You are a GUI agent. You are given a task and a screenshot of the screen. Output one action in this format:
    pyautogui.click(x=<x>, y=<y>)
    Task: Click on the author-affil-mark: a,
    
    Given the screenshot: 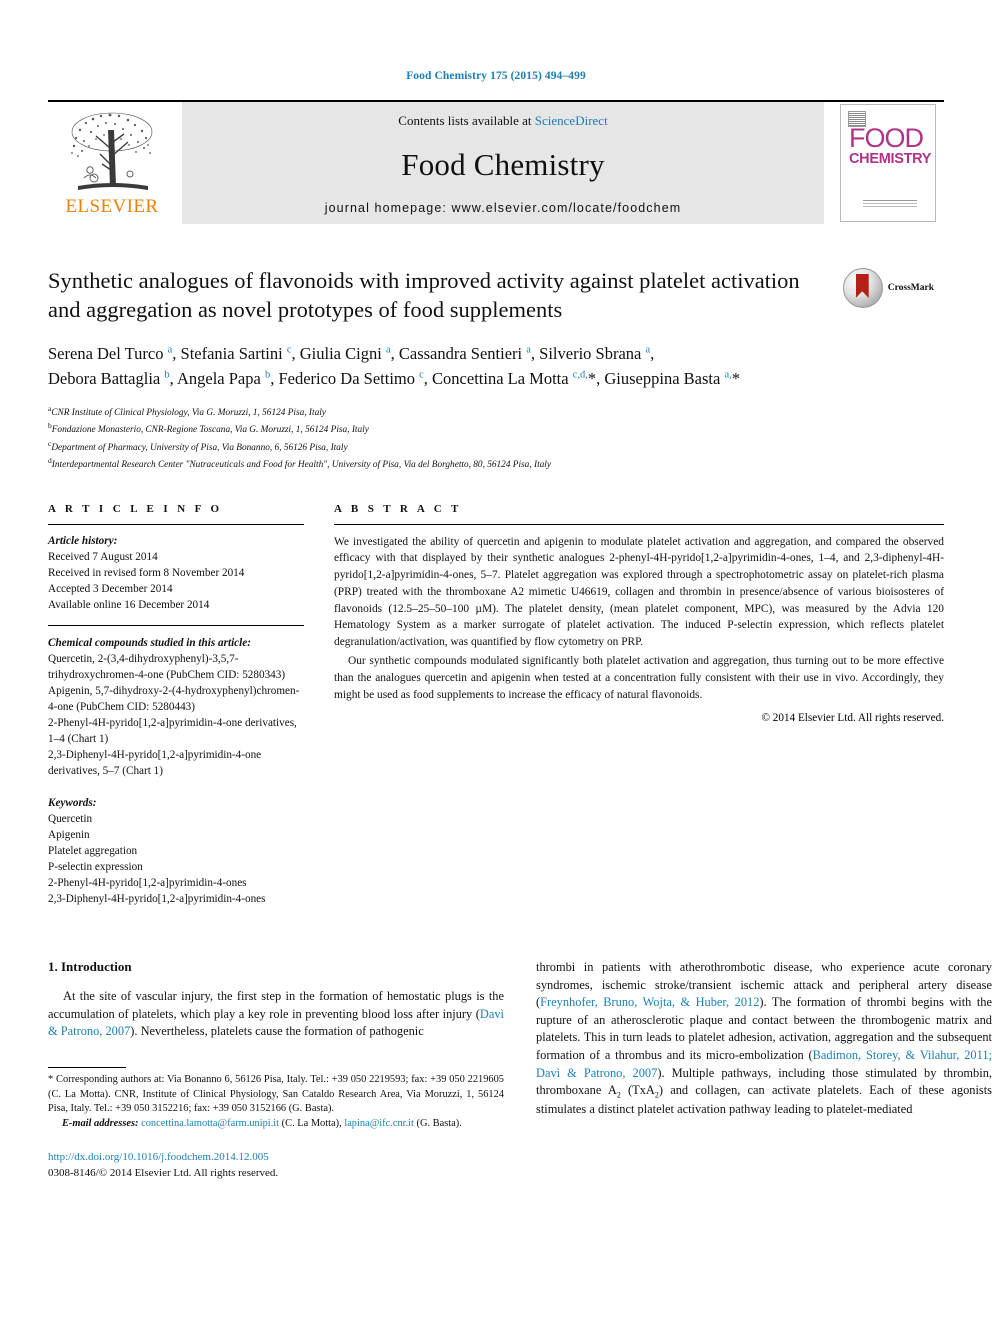 What is the action you would take?
    pyautogui.click(x=728, y=375)
    